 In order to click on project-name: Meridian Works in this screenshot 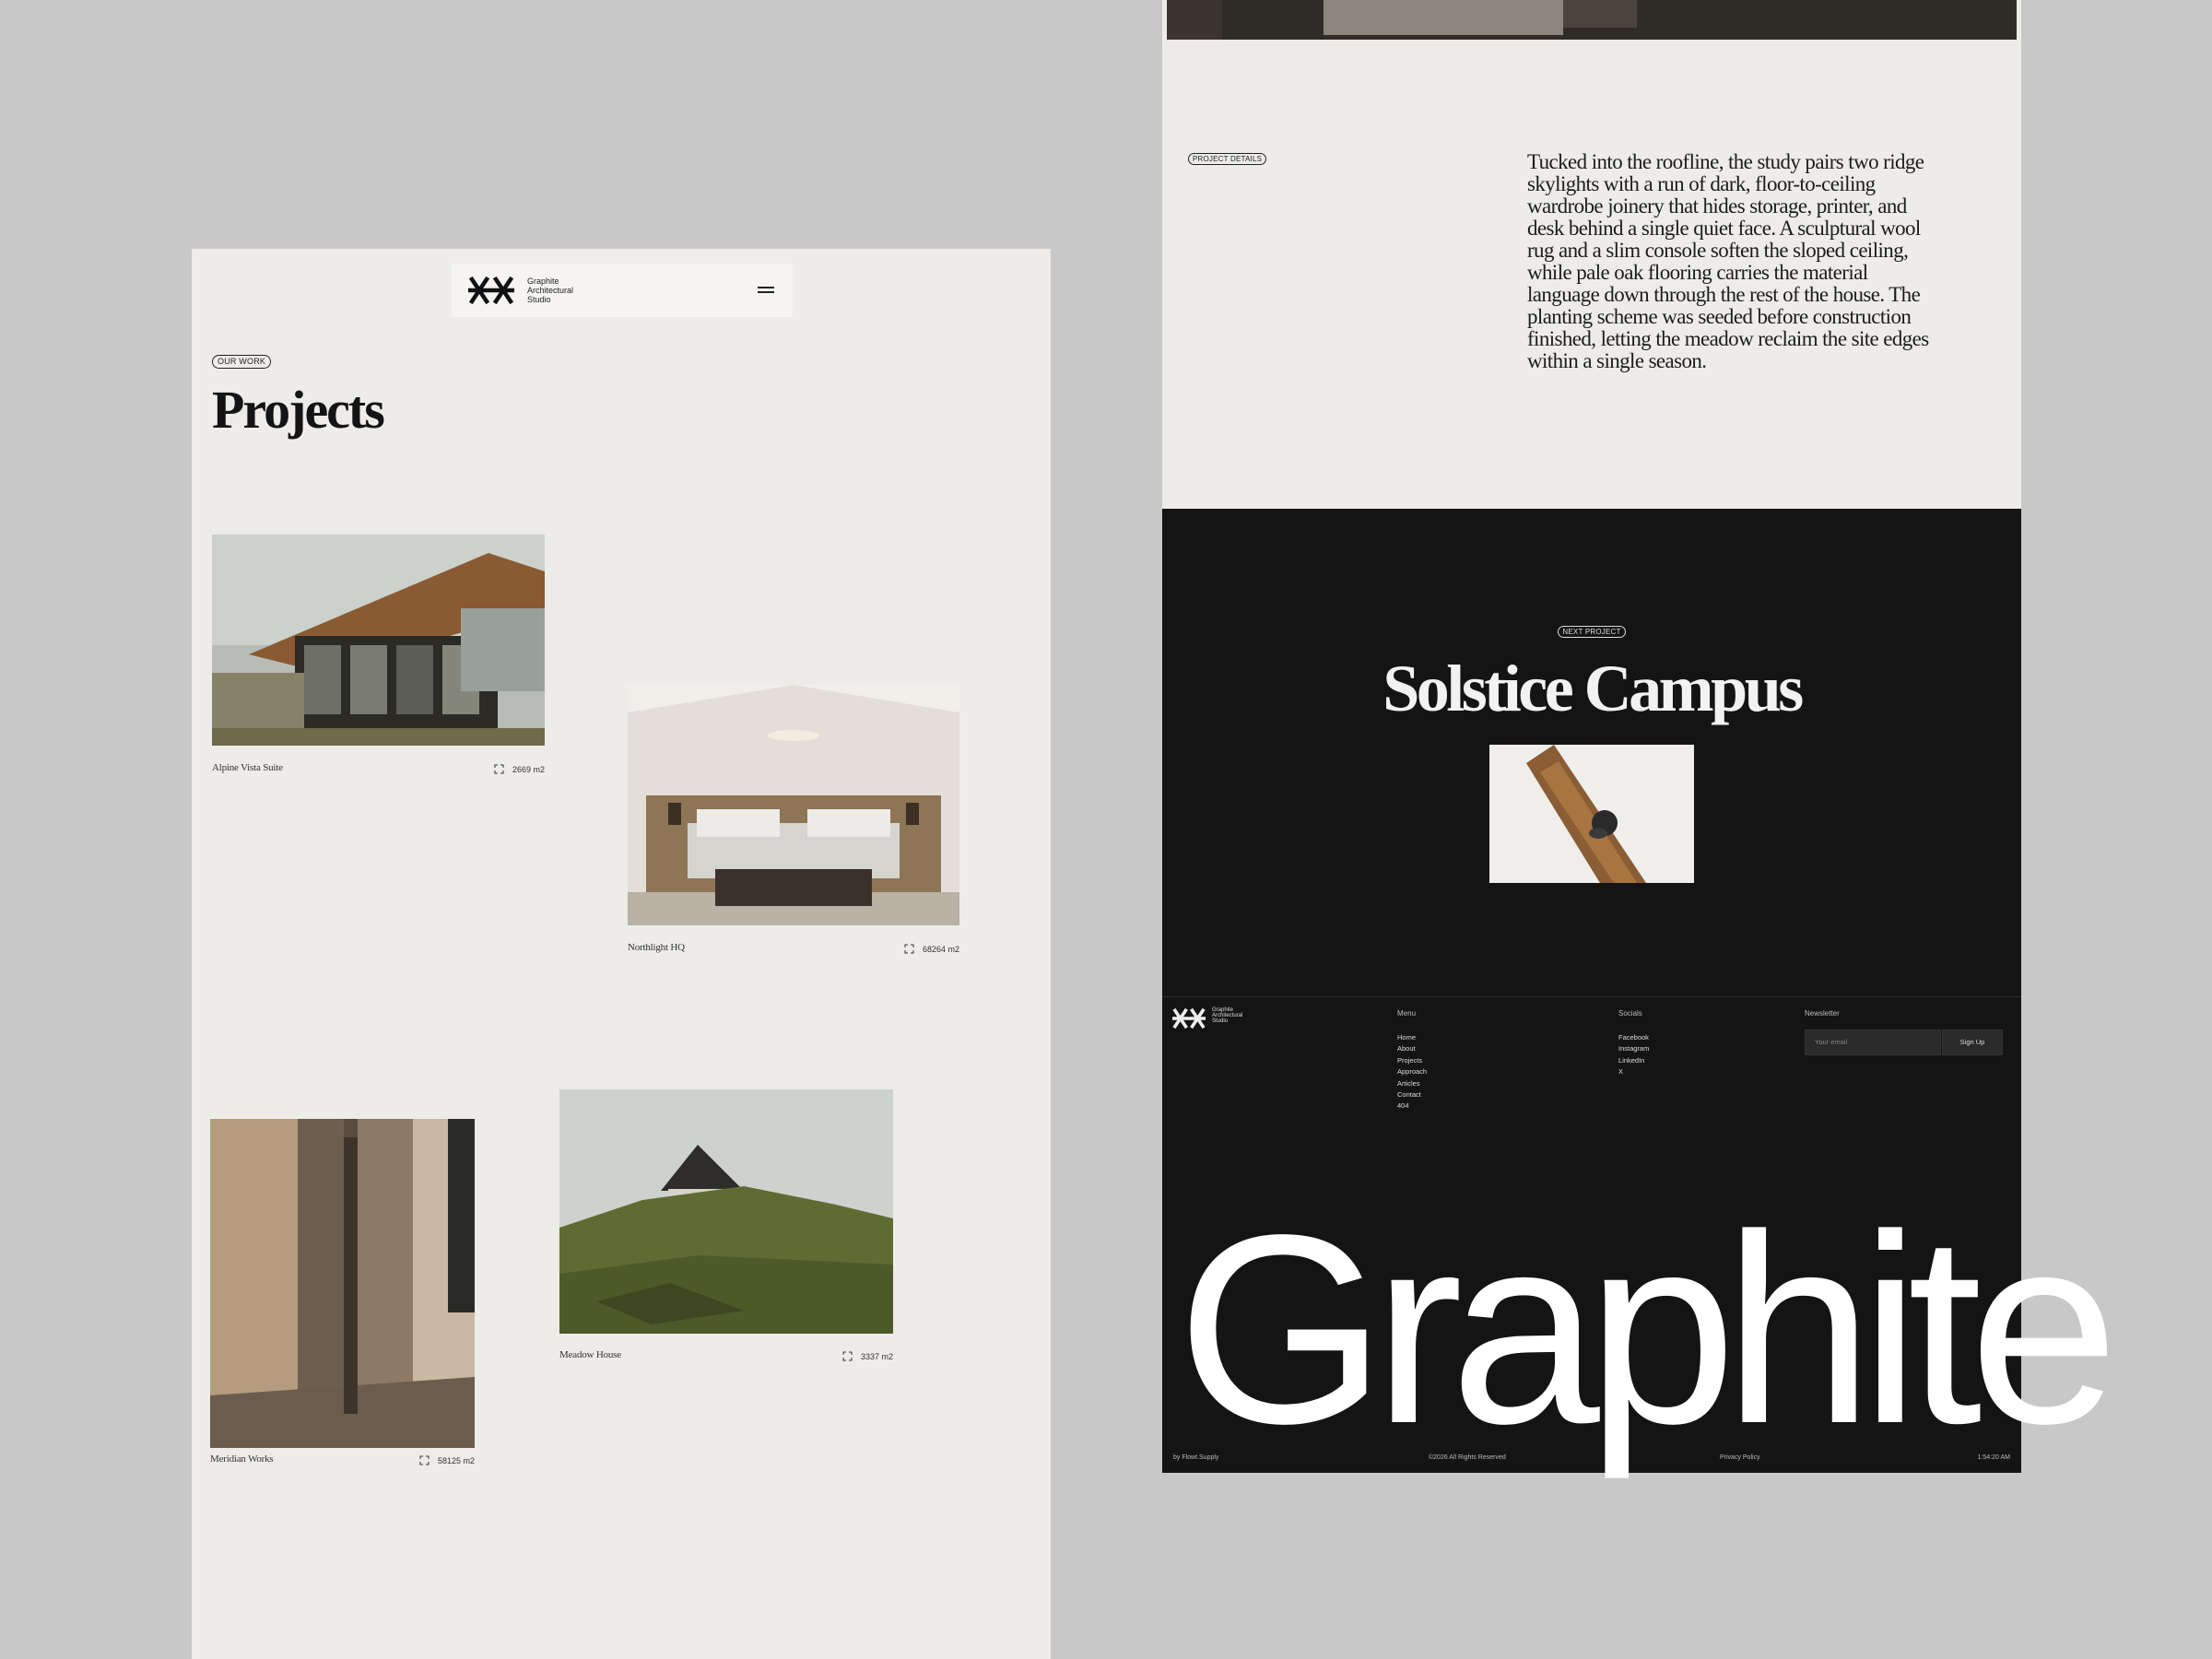, I will do `click(242, 1459)`.